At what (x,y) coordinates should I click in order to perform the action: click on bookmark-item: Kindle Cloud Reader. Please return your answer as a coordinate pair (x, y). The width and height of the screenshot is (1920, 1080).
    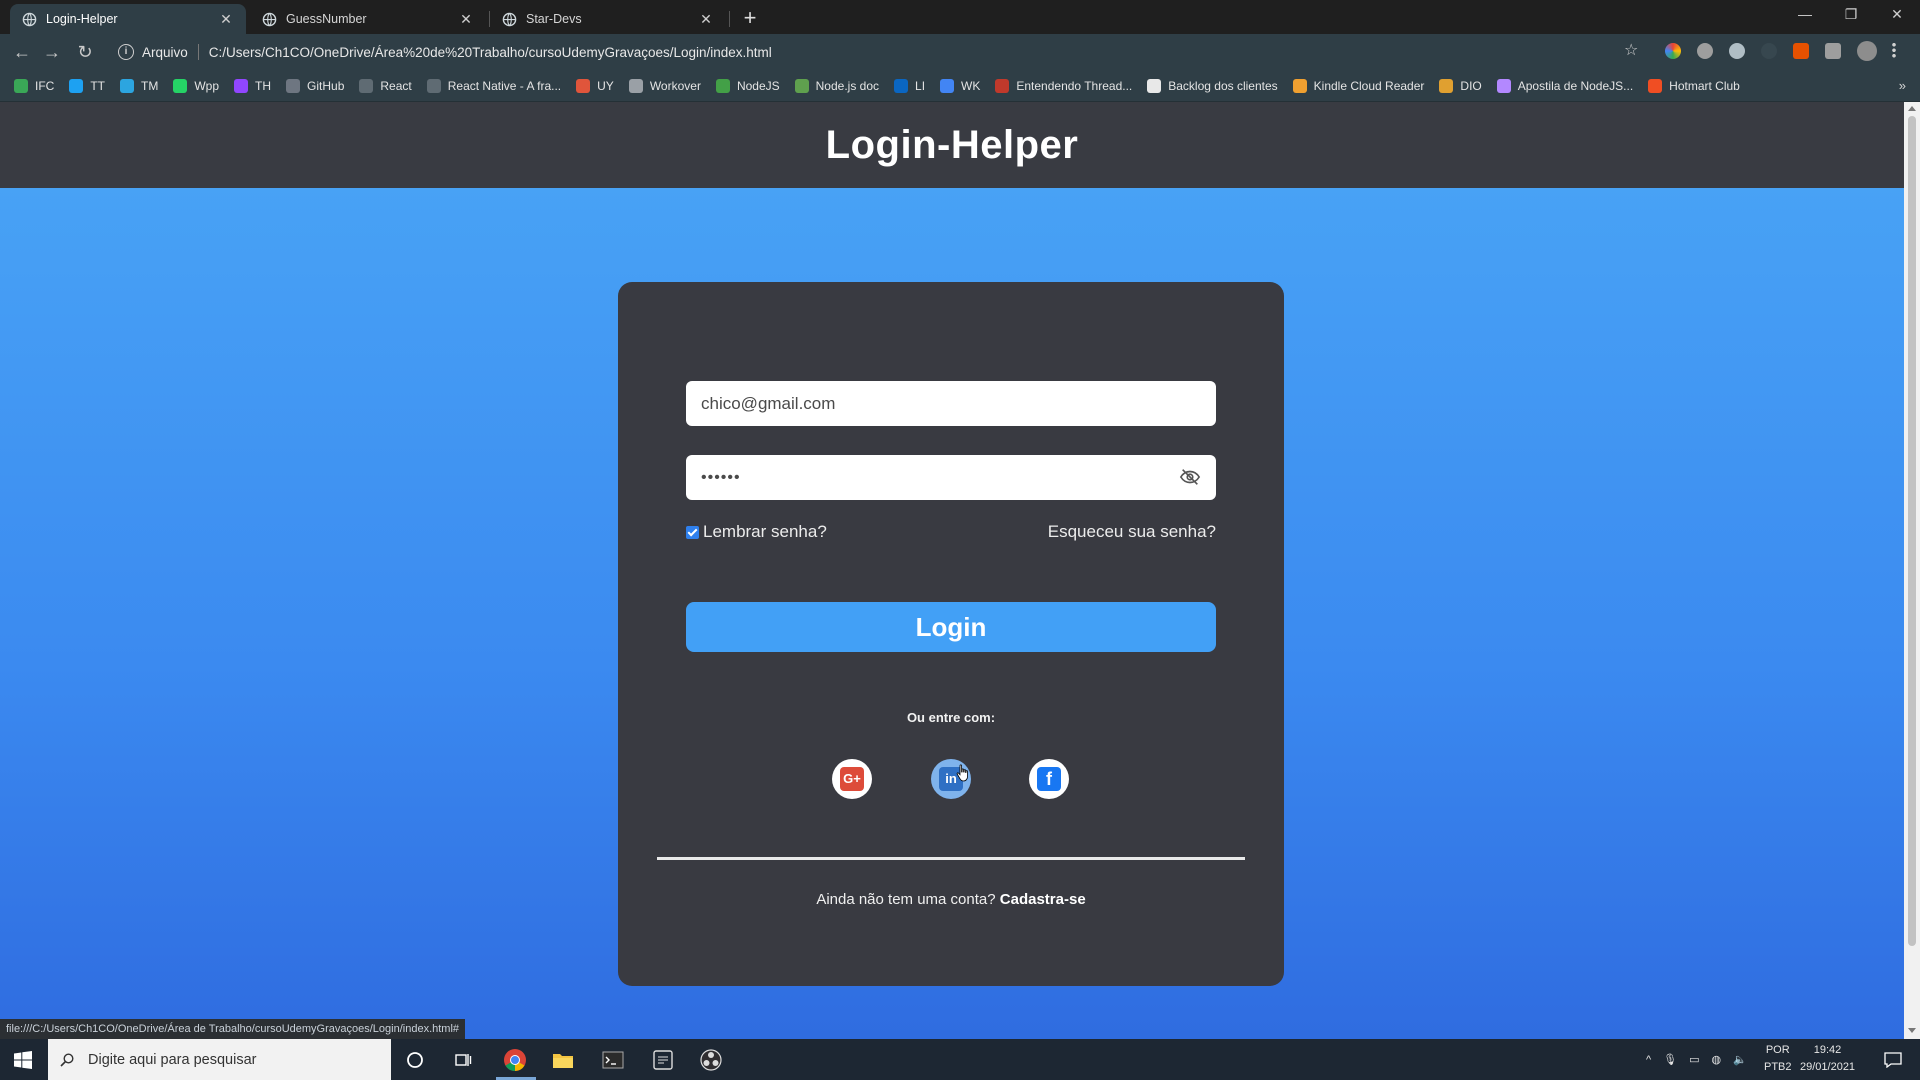
    Looking at the image, I should click on (1358, 85).